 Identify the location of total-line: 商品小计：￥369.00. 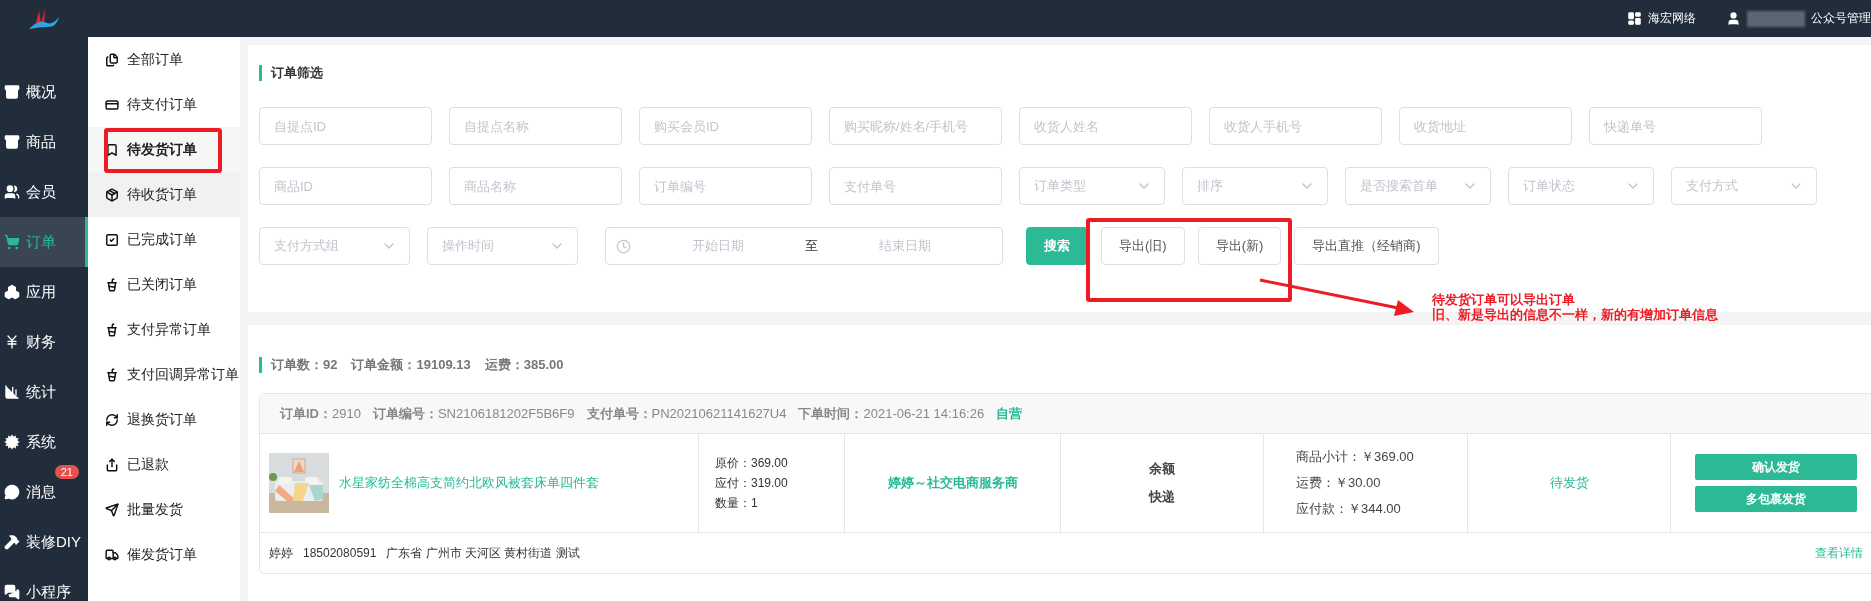
(1355, 457).